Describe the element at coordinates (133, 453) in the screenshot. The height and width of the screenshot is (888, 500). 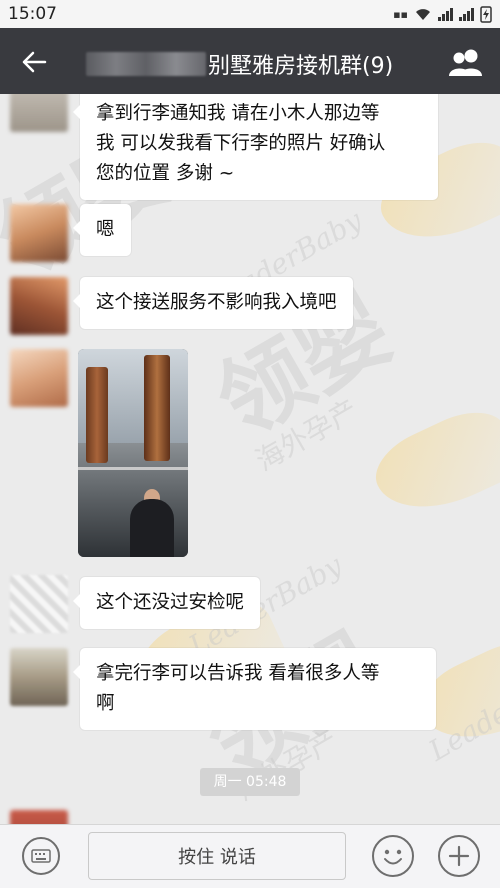
I see `image-message` at that location.